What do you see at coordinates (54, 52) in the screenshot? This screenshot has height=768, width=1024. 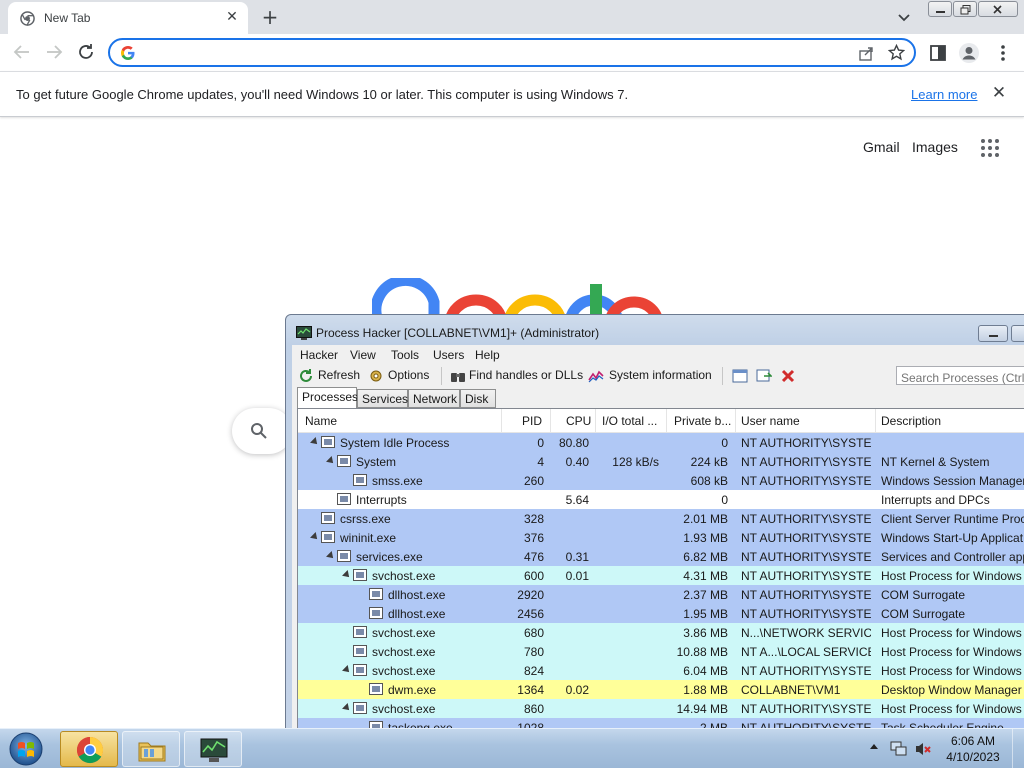 I see `forward-arrow-icon` at bounding box center [54, 52].